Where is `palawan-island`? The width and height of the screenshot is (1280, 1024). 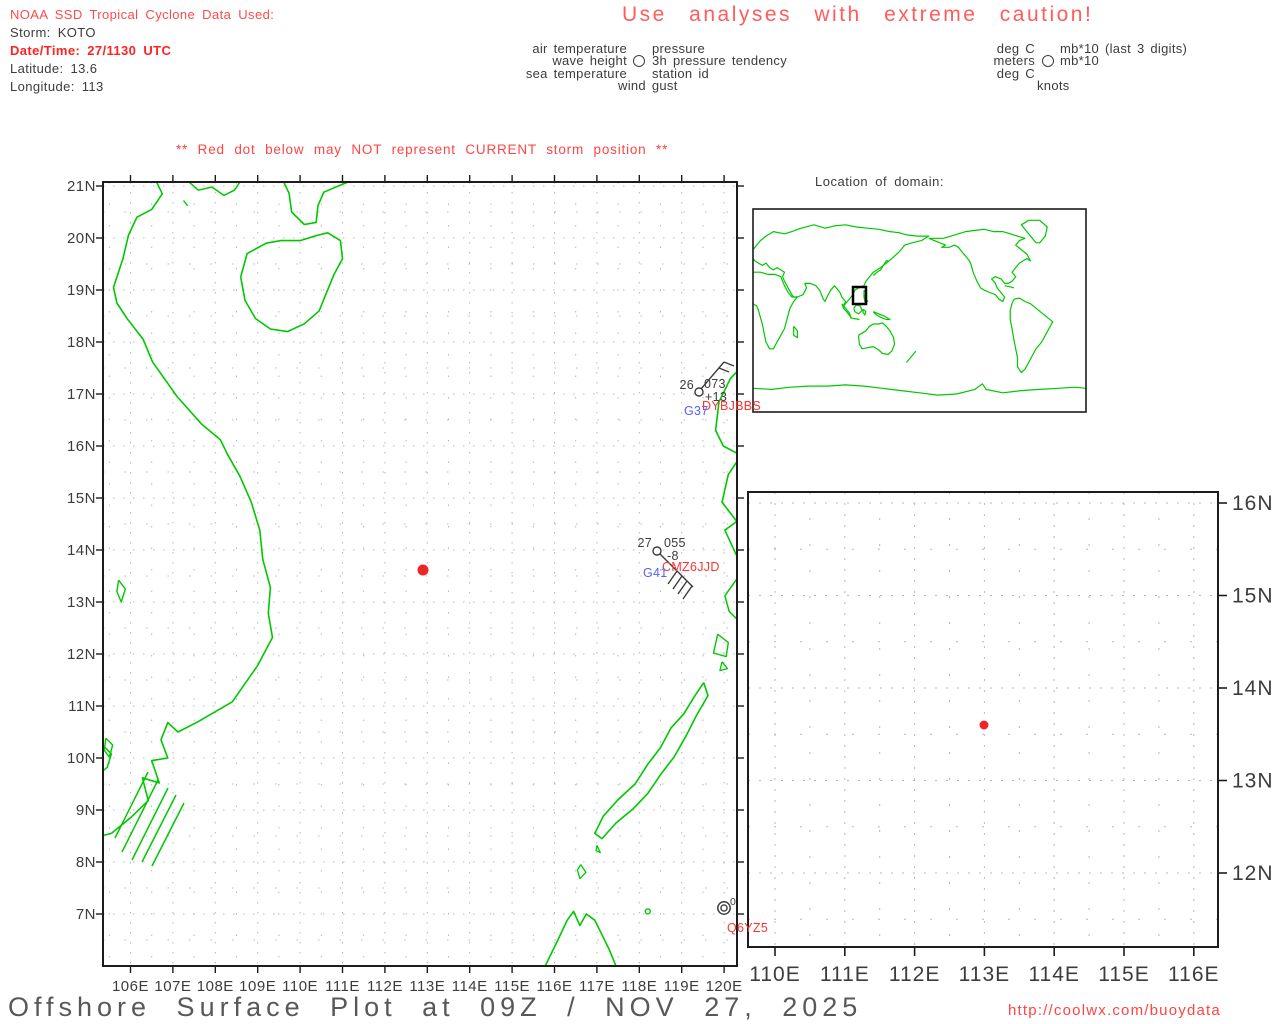 palawan-island is located at coordinates (651, 761).